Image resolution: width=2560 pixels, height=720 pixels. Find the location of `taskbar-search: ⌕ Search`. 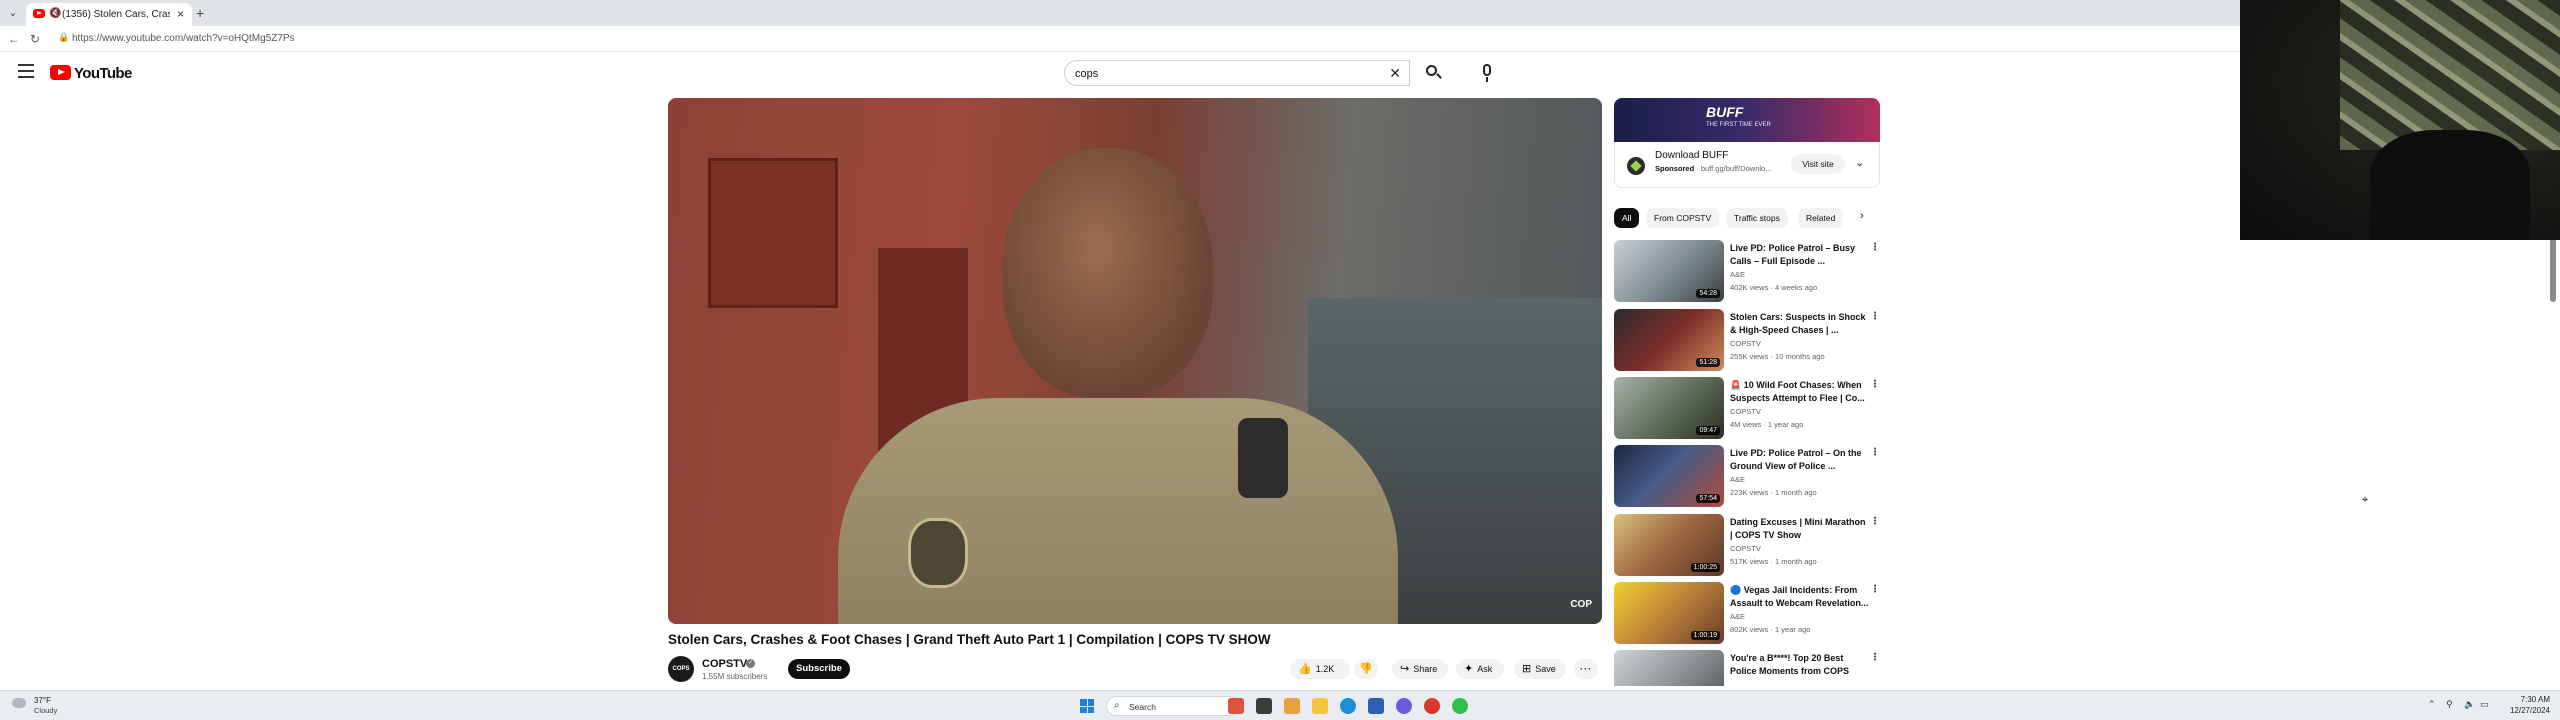

taskbar-search: ⌕ Search is located at coordinates (1173, 706).